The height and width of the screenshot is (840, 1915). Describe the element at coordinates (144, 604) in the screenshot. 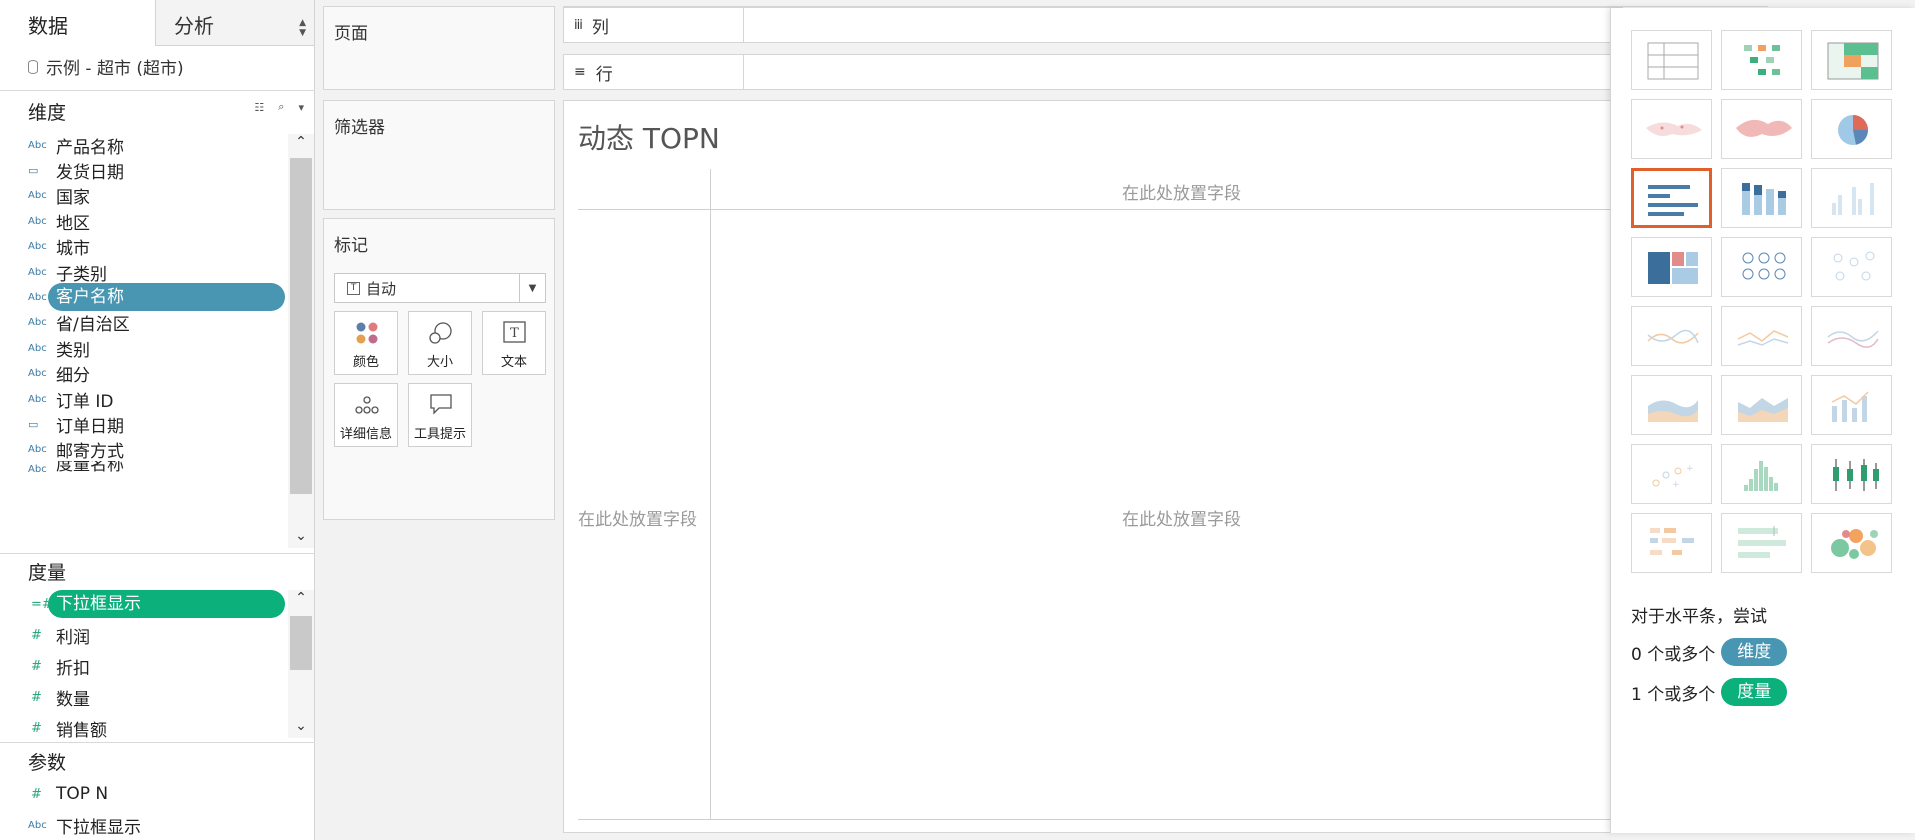

I see `field-item: =#` at that location.